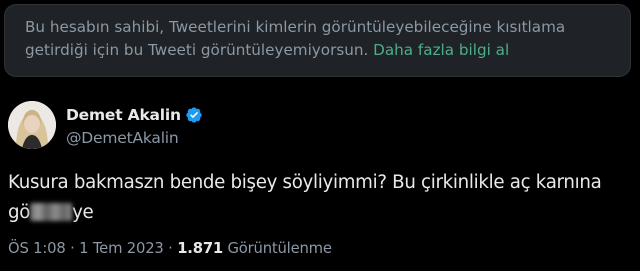  What do you see at coordinates (134, 138) in the screenshot?
I see `user-handle: @DemetAkalin` at bounding box center [134, 138].